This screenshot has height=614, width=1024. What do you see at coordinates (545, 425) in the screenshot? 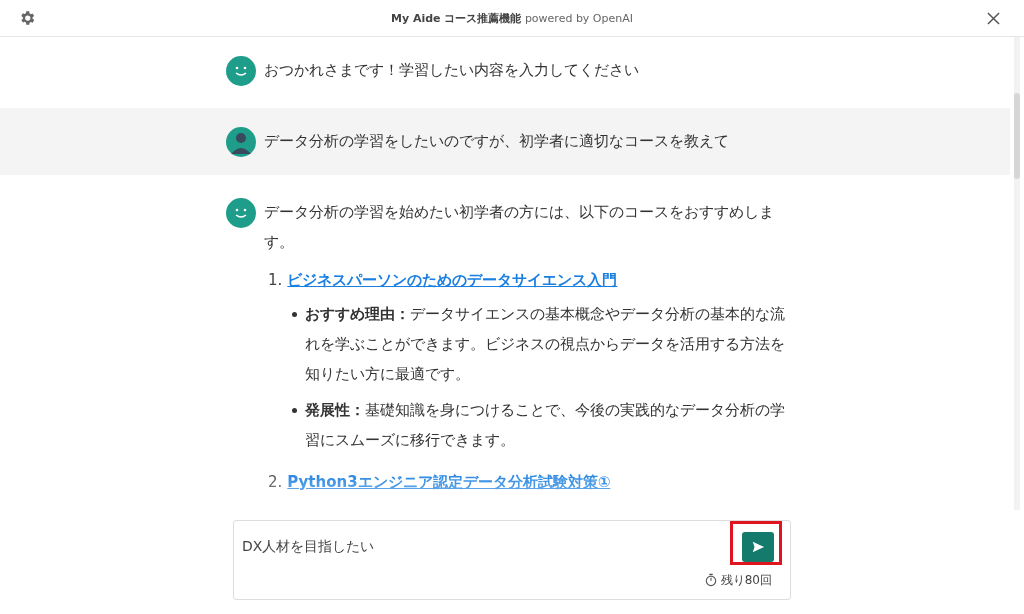
I see `point-text: 発展性：基礎知識を身につけることで、今後の実践的なデータ分析の学習にスムーズに移行できます。` at bounding box center [545, 425].